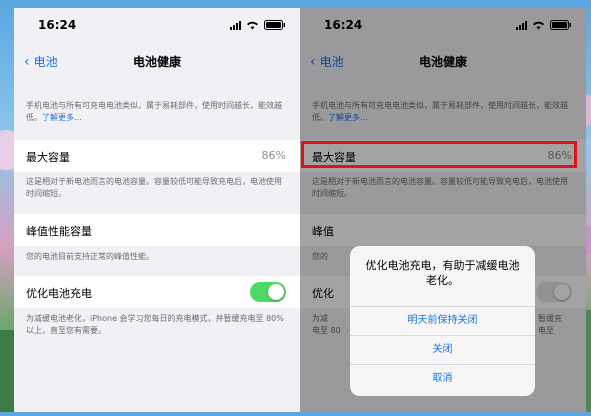 This screenshot has height=416, width=591. What do you see at coordinates (439, 154) in the screenshot?
I see `max-capacity-highlight-box` at bounding box center [439, 154].